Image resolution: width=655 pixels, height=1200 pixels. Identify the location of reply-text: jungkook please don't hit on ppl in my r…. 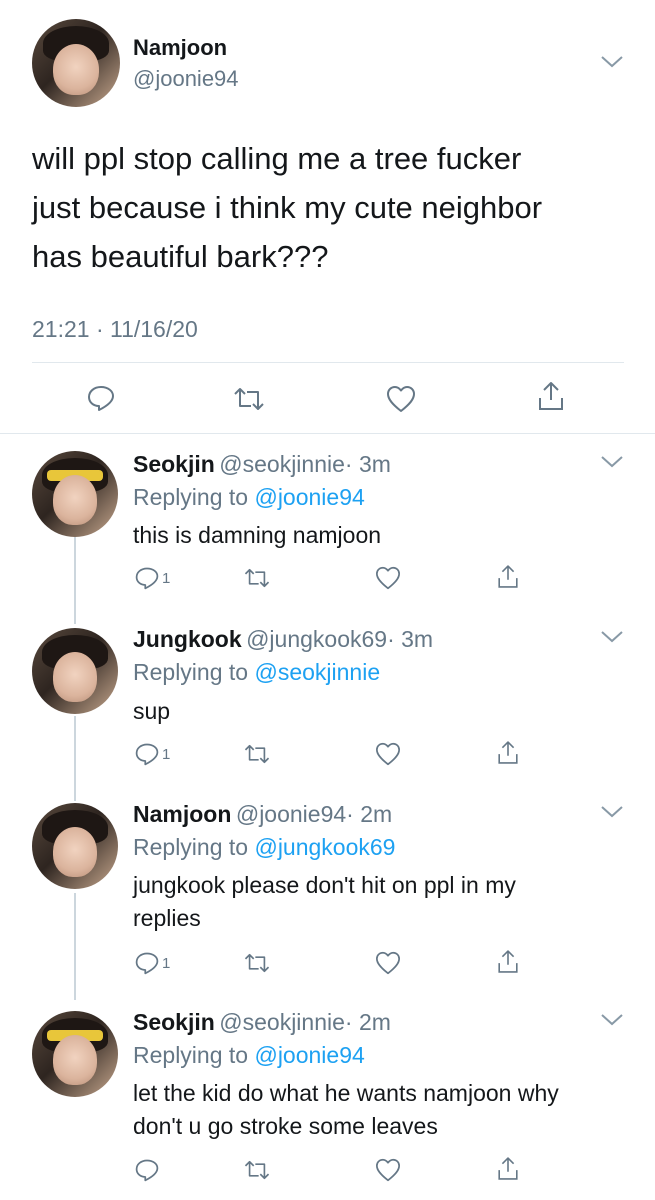
(383, 902).